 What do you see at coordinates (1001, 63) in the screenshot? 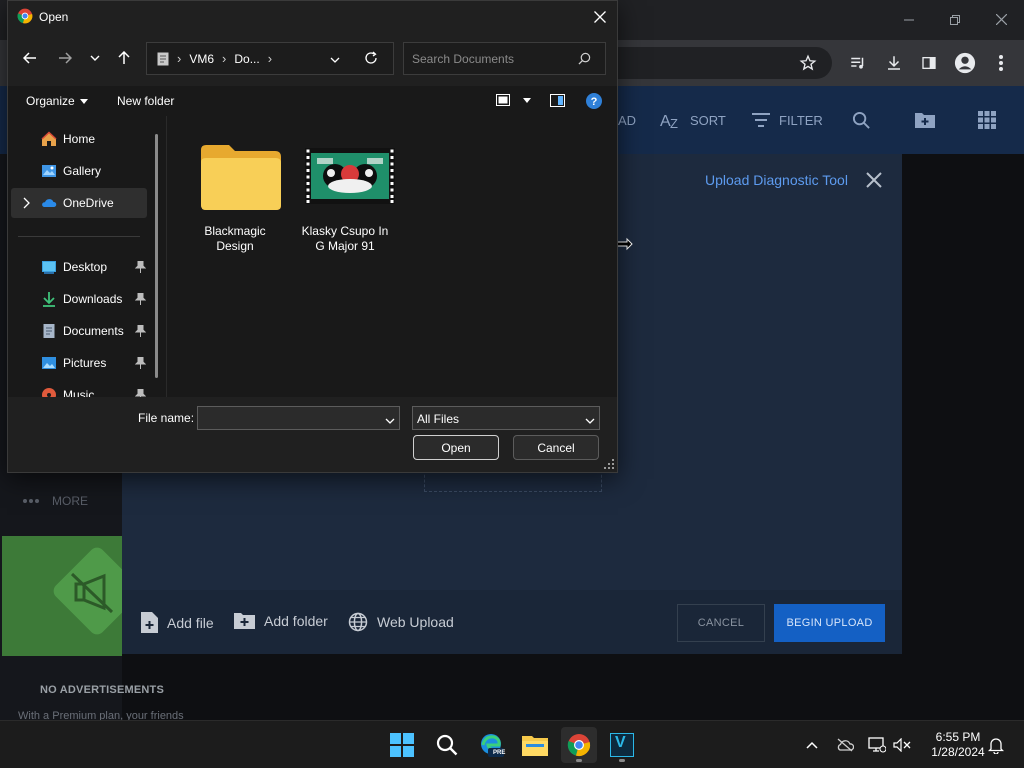
I see `chrome-menu-icon` at bounding box center [1001, 63].